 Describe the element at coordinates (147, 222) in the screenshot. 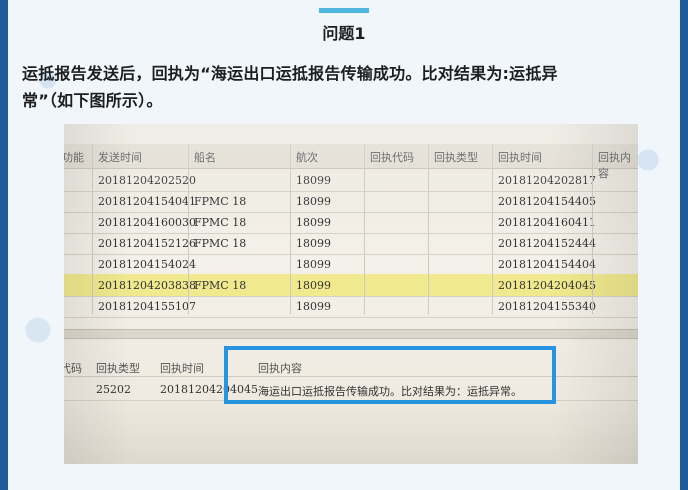

I see `send-time-cell: 20181204160030` at that location.